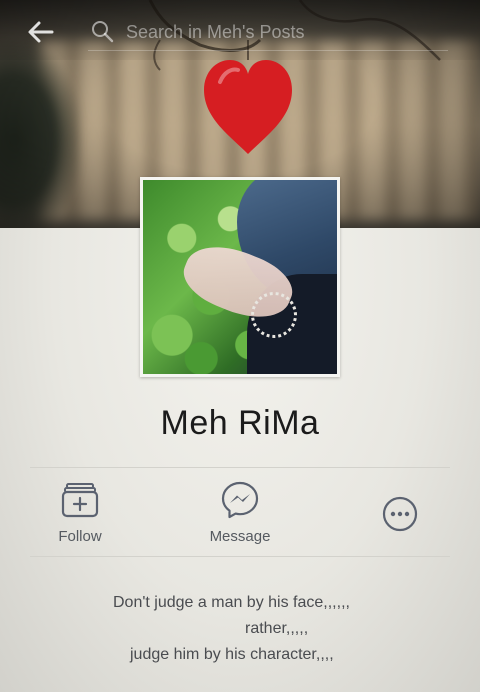 The image size is (480, 692). I want to click on back-button, so click(41, 32).